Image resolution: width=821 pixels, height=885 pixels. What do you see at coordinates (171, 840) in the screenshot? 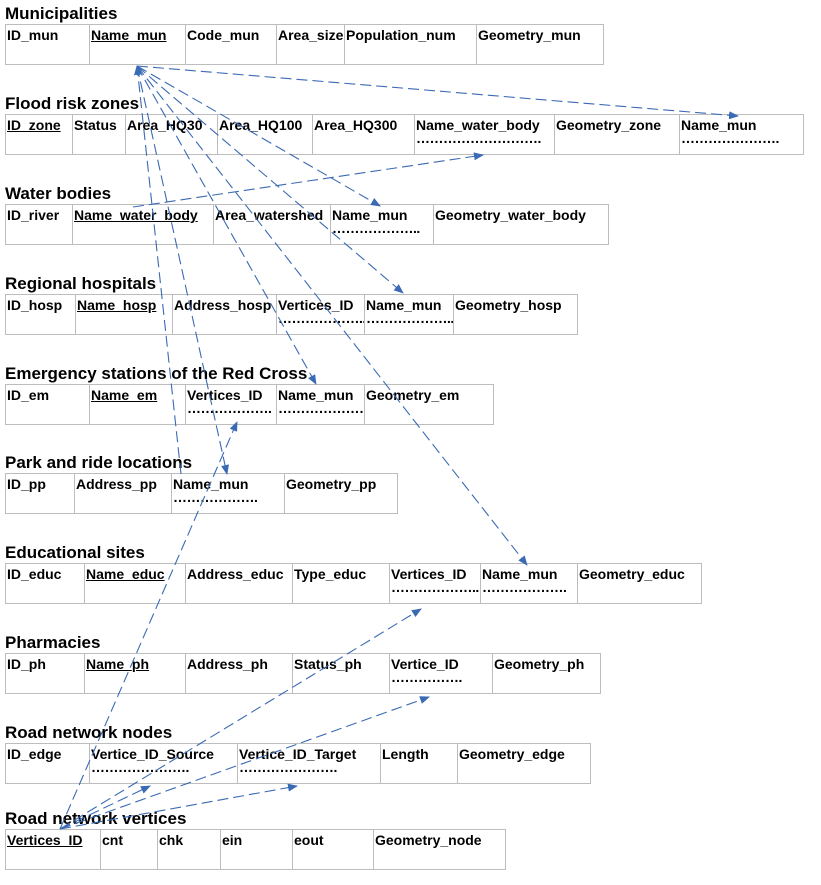
I see `field-label: chk` at bounding box center [171, 840].